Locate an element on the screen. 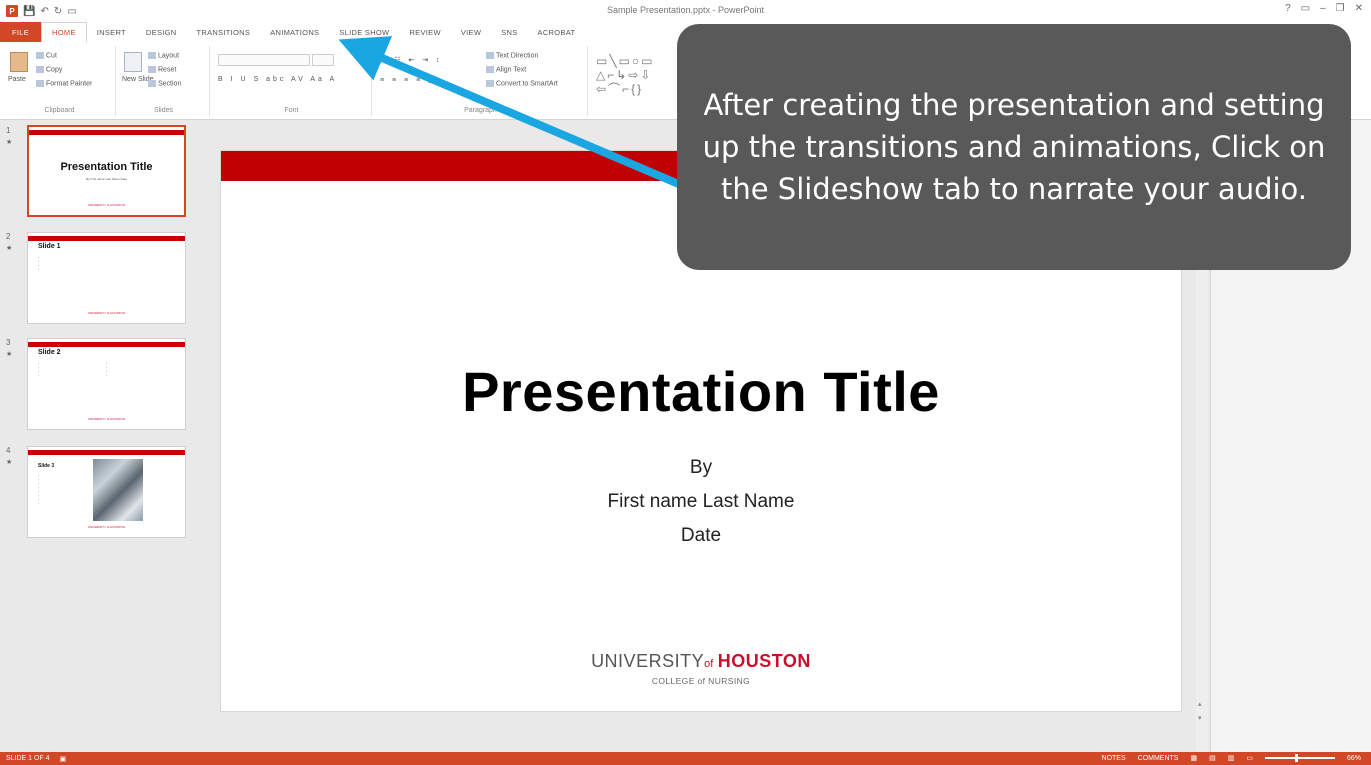 This screenshot has height=765, width=1371. slide-thumbnail: Slide 2 • • • • • • • • UNIVERSITY of HOUSTON is located at coordinates (106, 384).